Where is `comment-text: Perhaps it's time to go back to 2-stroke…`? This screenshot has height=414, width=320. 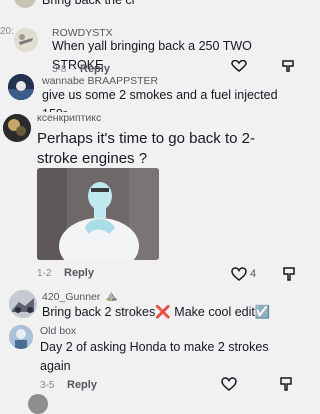 comment-text: Perhaps it's time to go back to 2-stroke… is located at coordinates (146, 148).